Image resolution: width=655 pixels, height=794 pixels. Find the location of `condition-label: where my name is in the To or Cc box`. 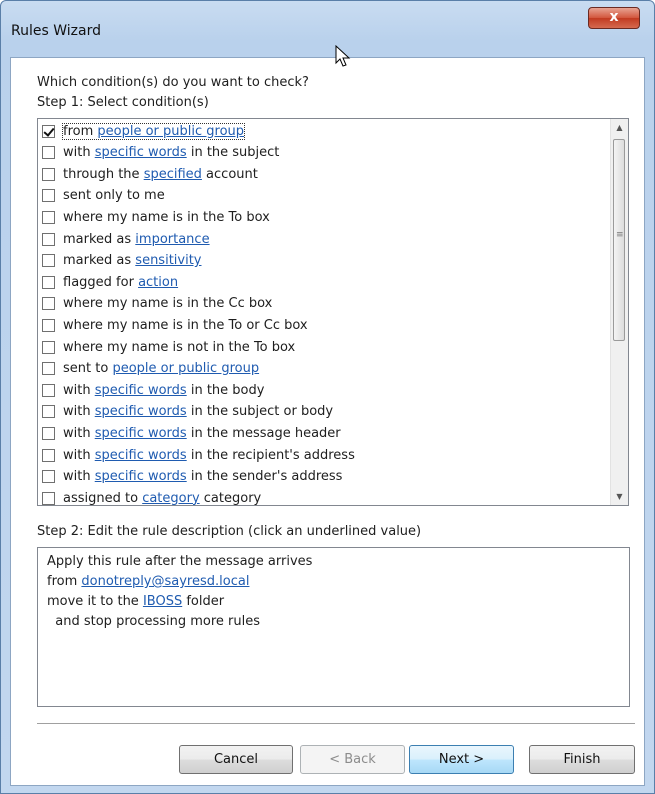

condition-label: where my name is in the To or Cc box is located at coordinates (185, 325).